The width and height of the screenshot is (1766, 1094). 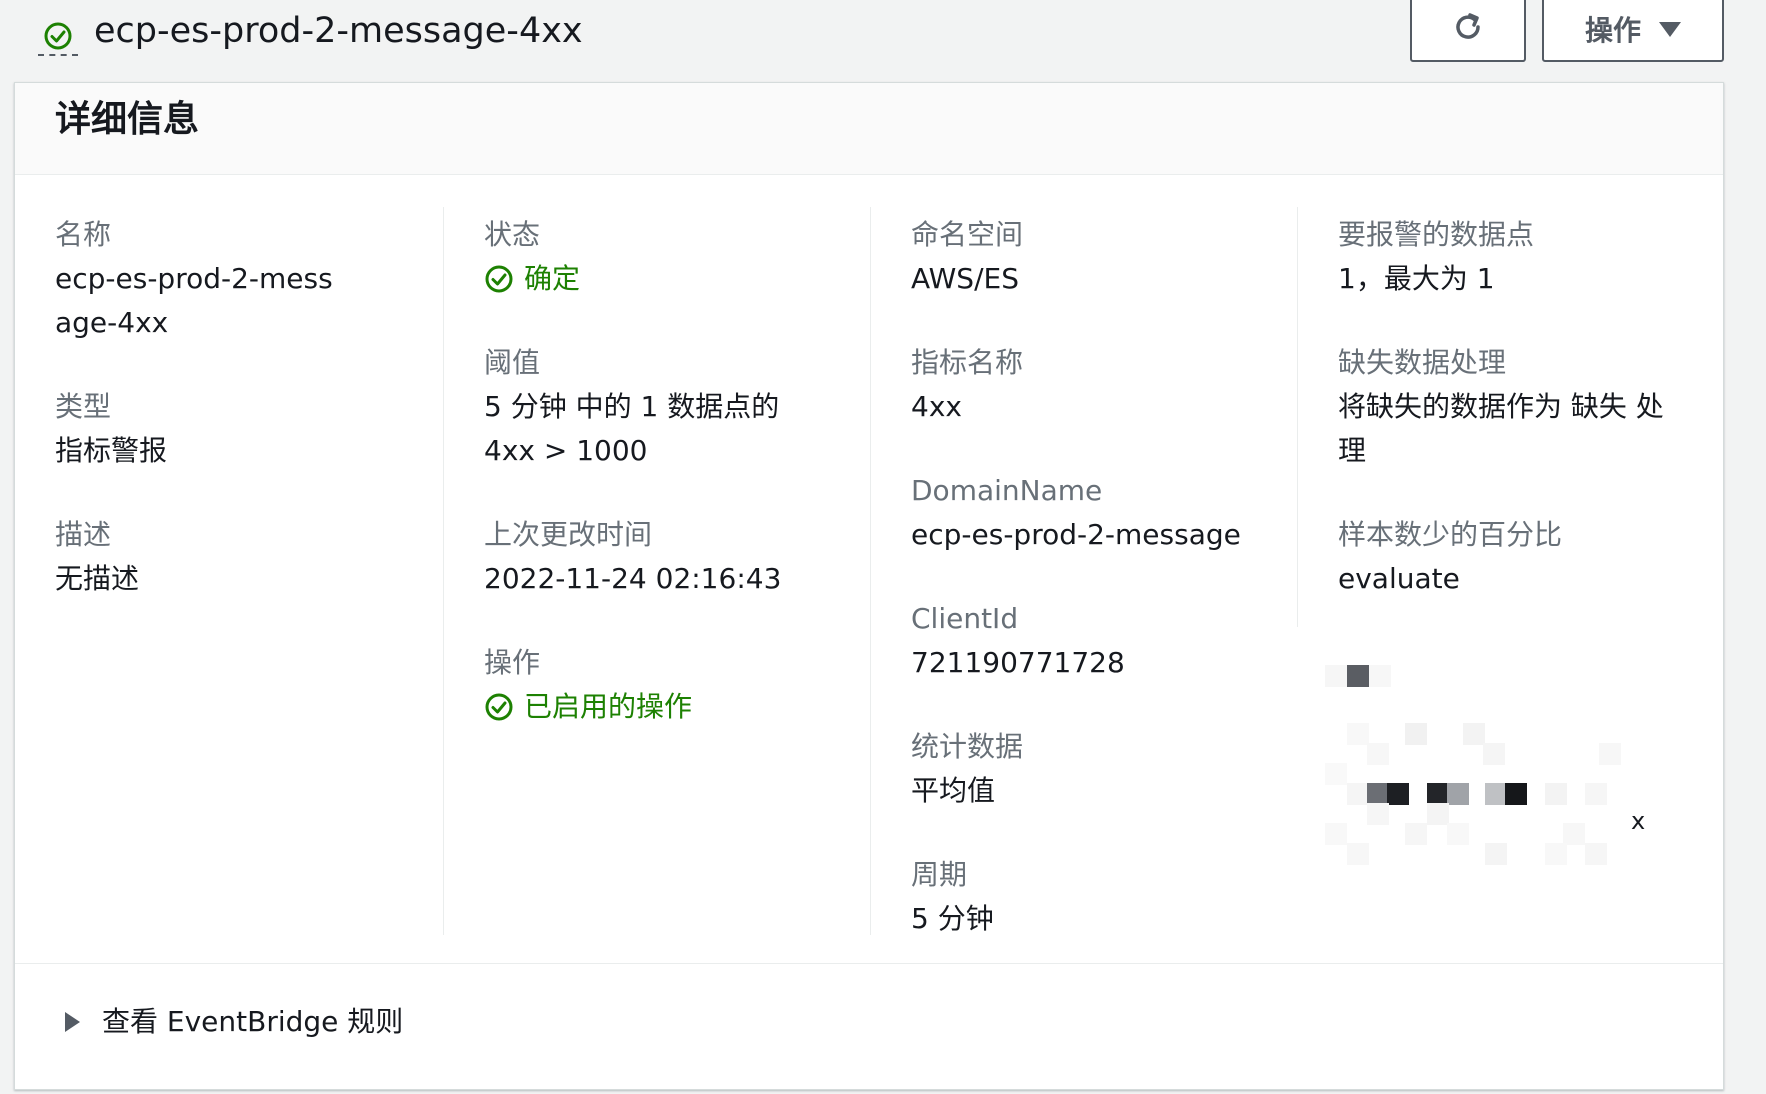 I want to click on alarm-title: ecp-es-prod-2-message-4xx, so click(x=338, y=31).